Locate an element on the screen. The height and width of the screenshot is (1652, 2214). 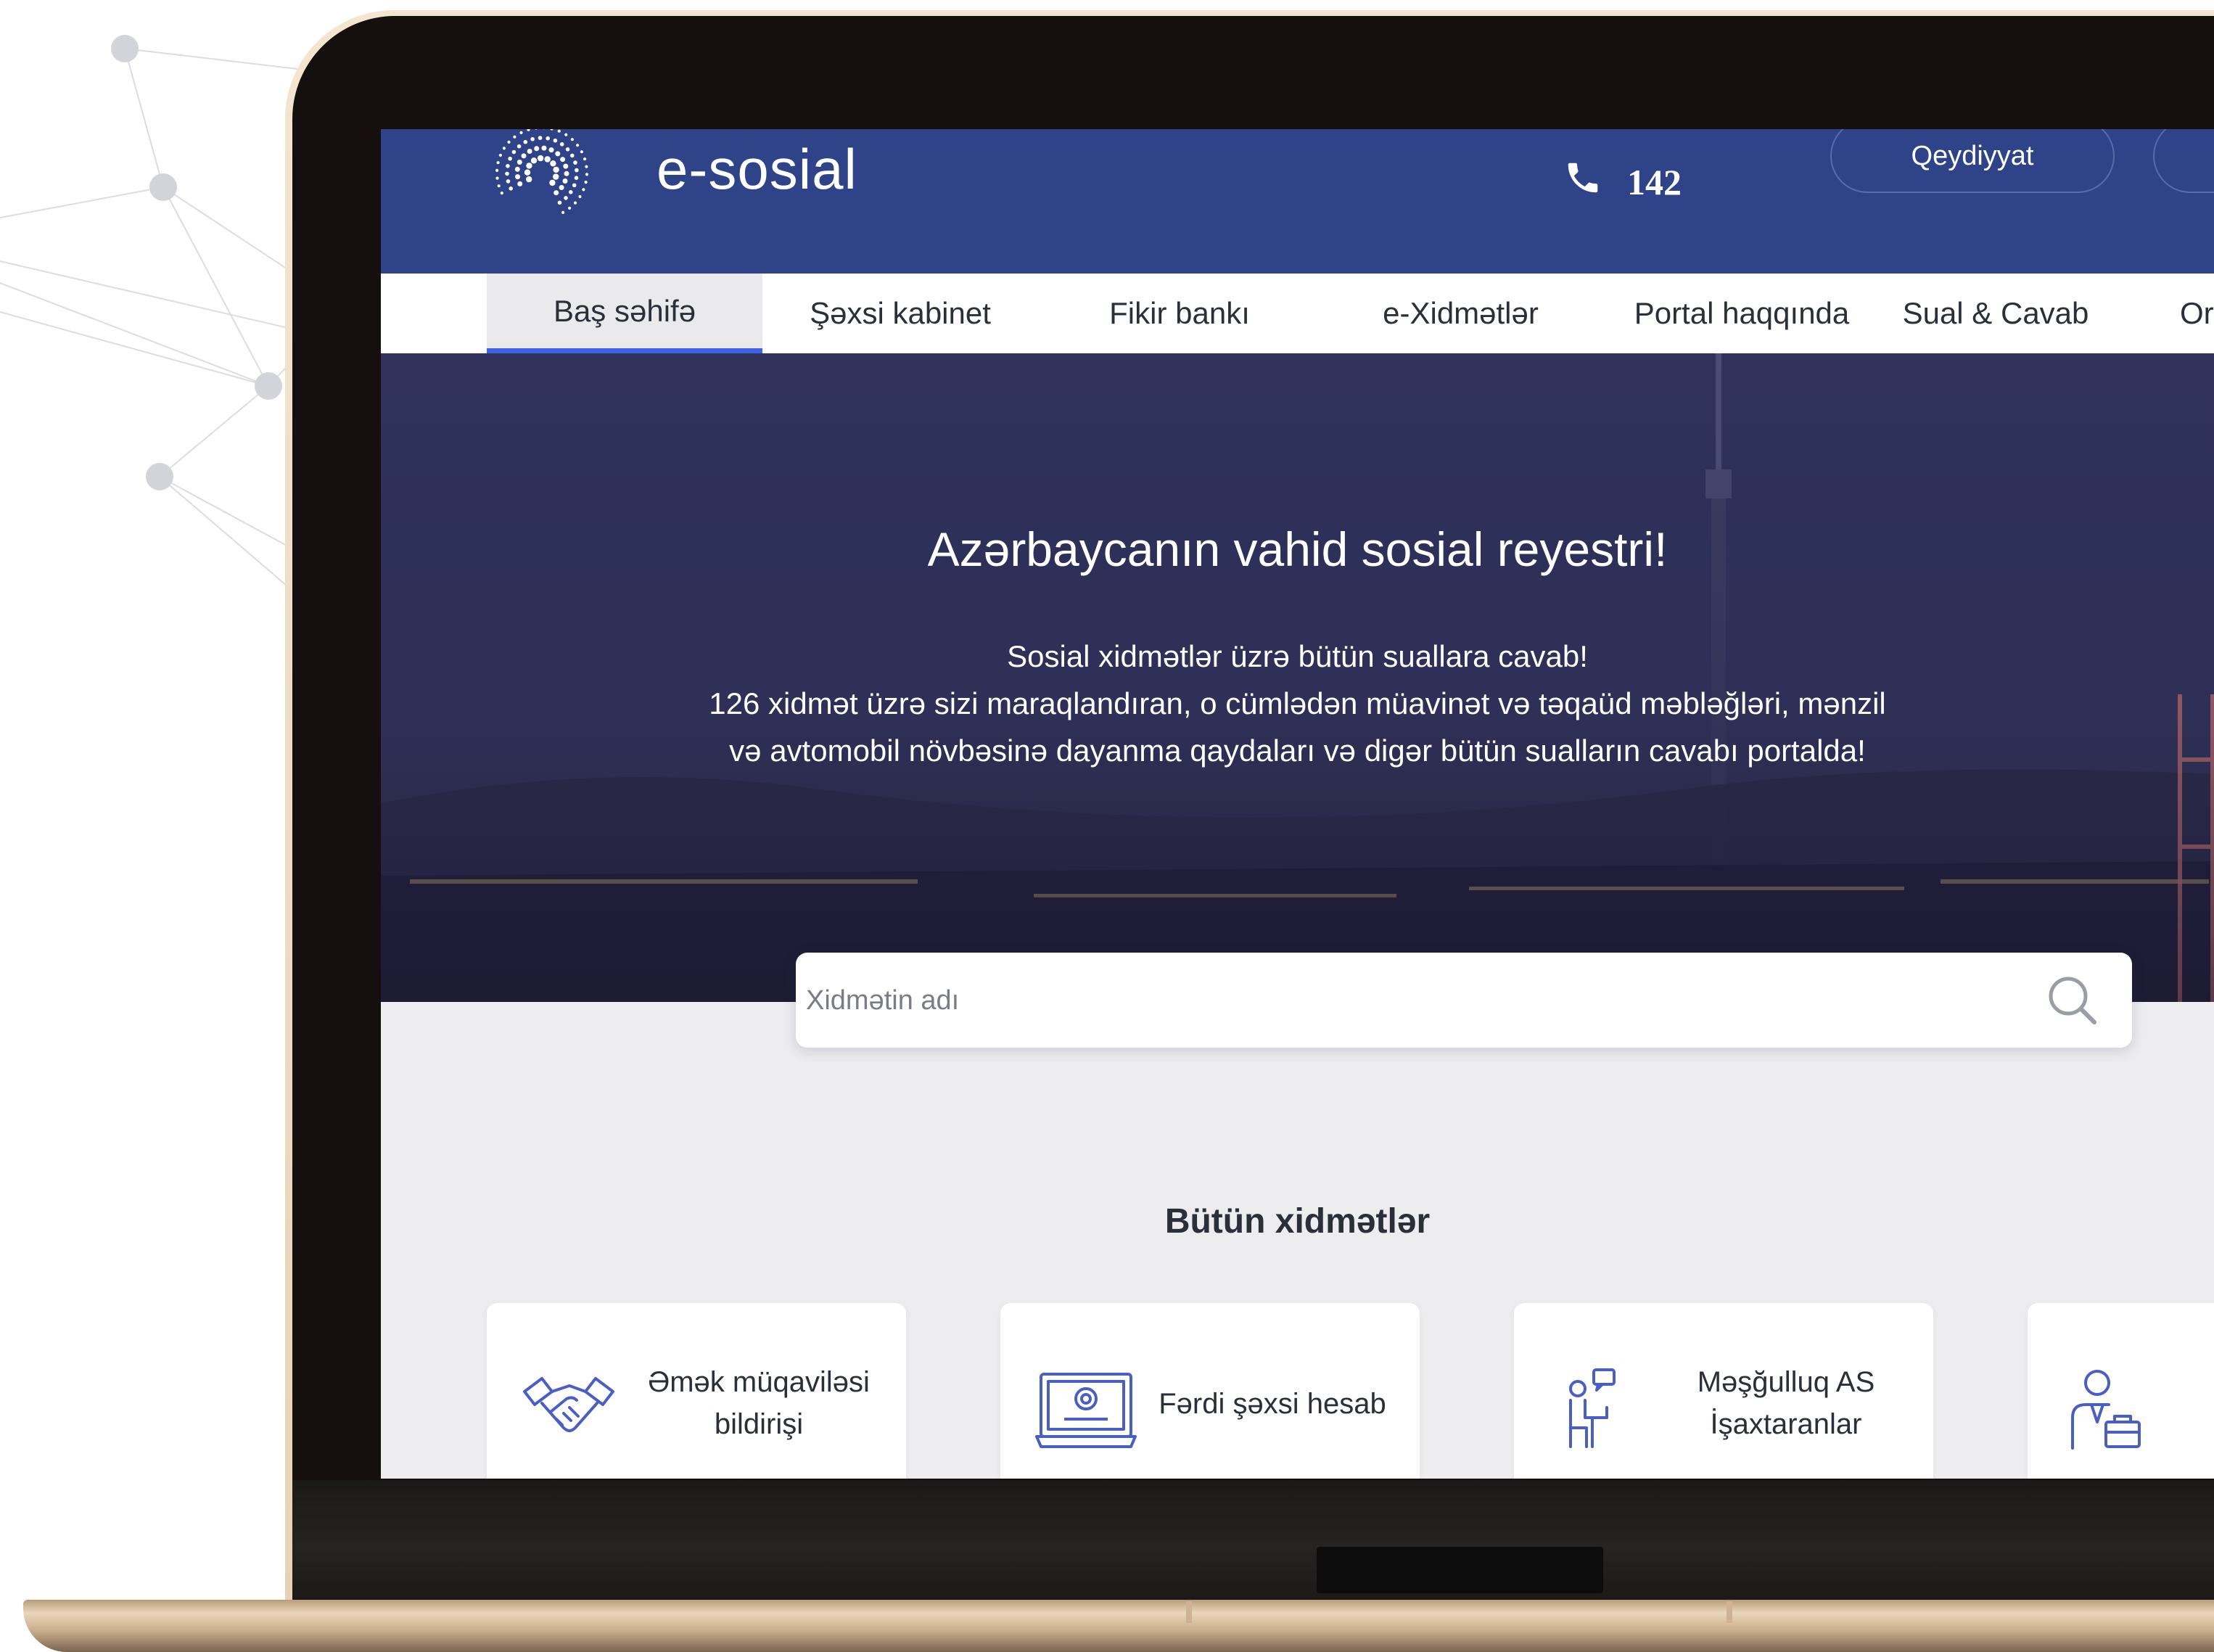
handshake-icon is located at coordinates (568, 1405).